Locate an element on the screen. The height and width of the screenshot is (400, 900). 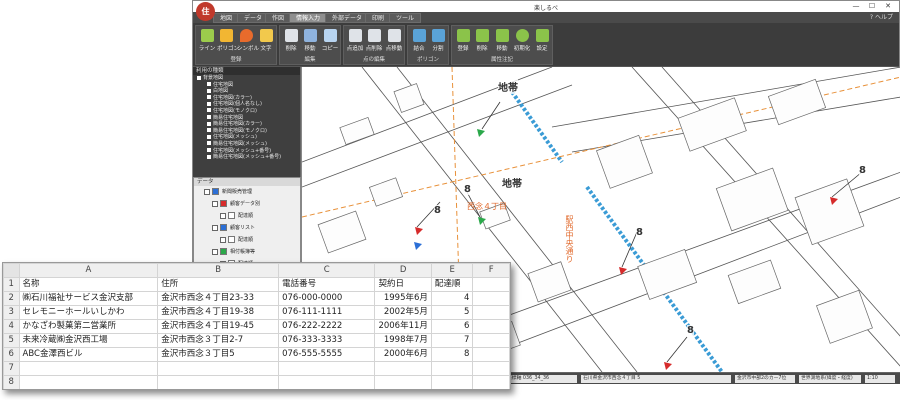
row-header: 4 is located at coordinates (11, 326).